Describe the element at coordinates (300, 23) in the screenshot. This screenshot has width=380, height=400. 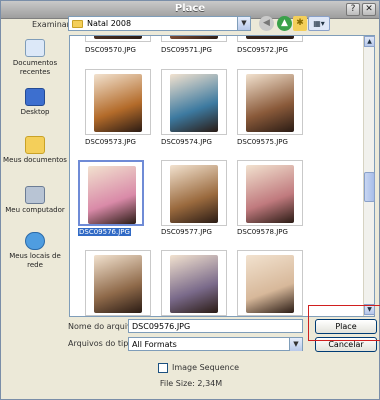
I see `new-folder-icon: ✱` at that location.